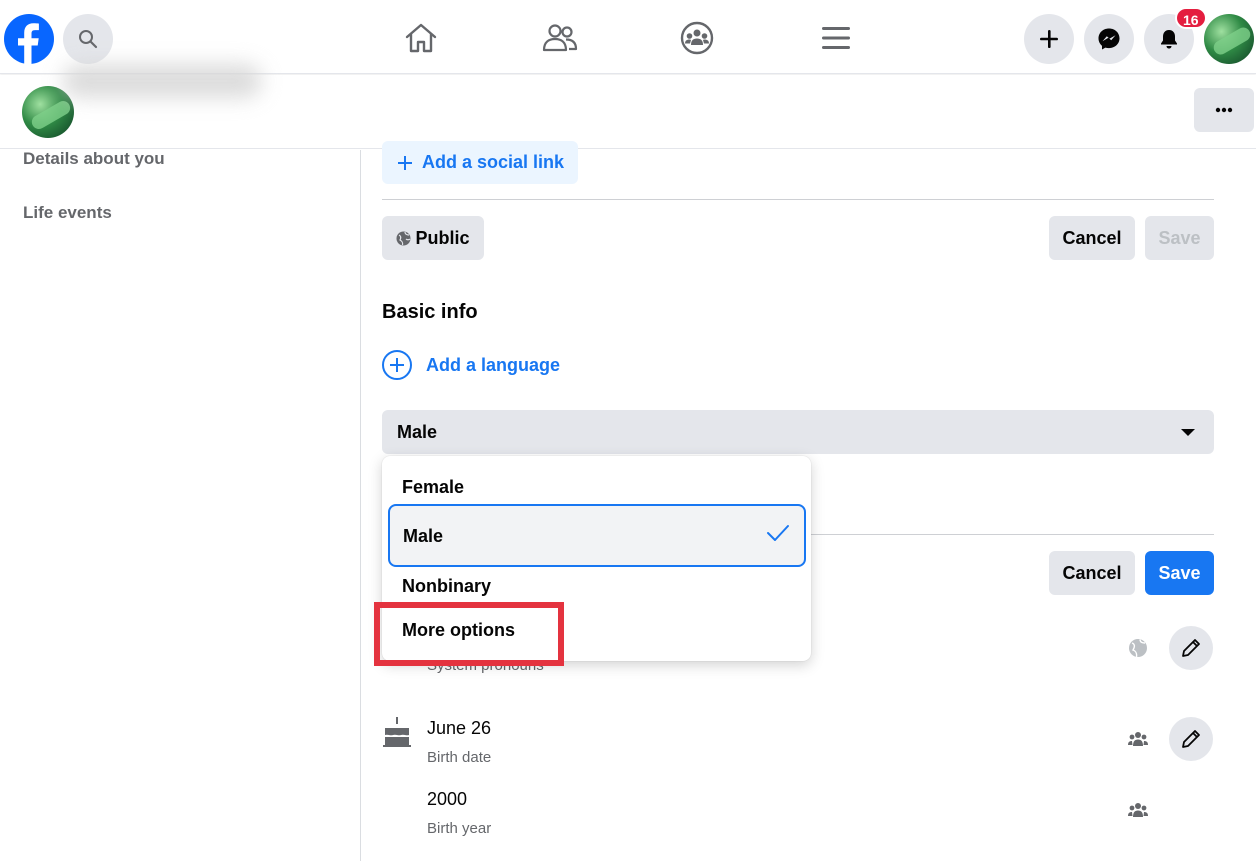 Image resolution: width=1256 pixels, height=861 pixels. What do you see at coordinates (469, 634) in the screenshot?
I see `highlight-annotation-box` at bounding box center [469, 634].